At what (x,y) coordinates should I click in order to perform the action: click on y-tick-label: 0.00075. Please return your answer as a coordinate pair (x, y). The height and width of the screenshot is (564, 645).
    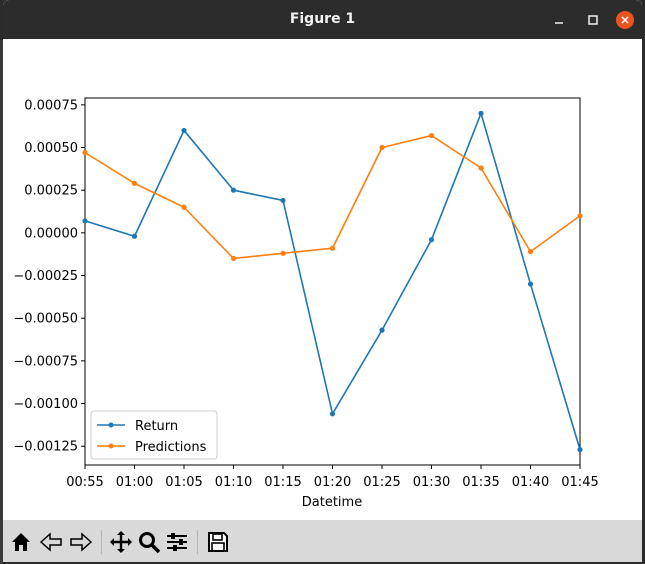
    Looking at the image, I should click on (51, 105).